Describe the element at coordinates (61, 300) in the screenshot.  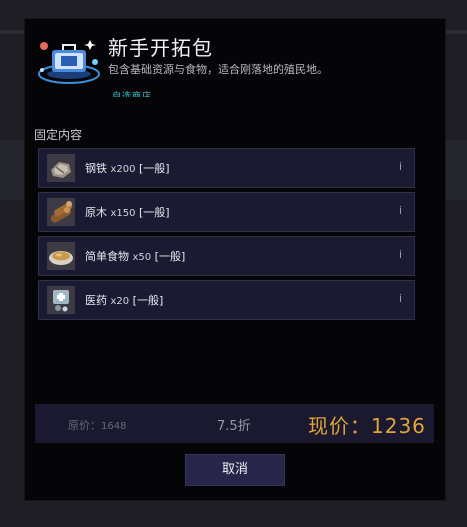
I see `medicine-icon` at that location.